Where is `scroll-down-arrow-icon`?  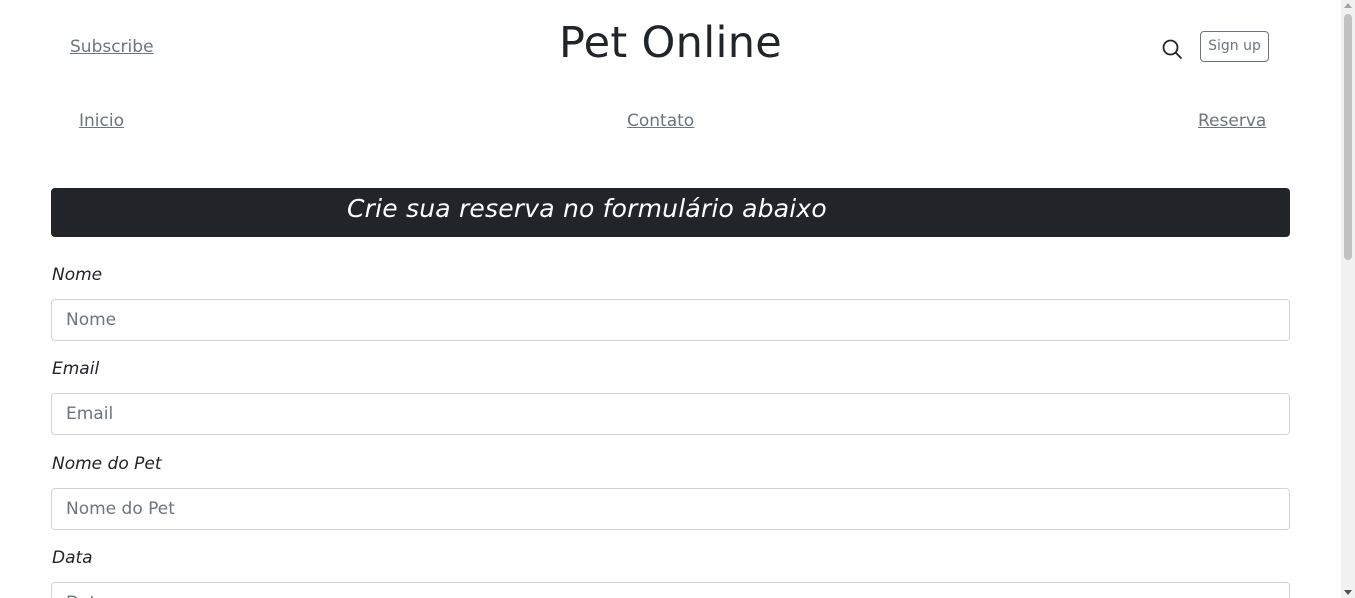 scroll-down-arrow-icon is located at coordinates (1348, 592).